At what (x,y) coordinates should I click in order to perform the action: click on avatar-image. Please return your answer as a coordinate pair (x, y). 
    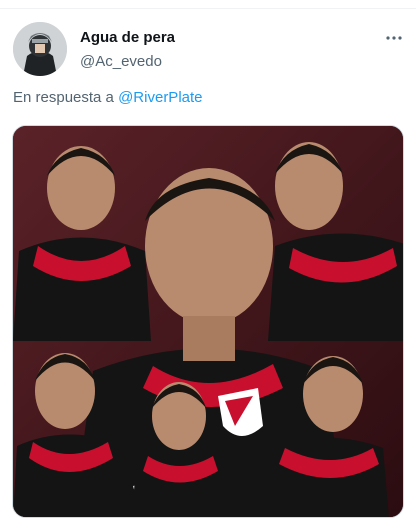
    Looking at the image, I should click on (40, 49).